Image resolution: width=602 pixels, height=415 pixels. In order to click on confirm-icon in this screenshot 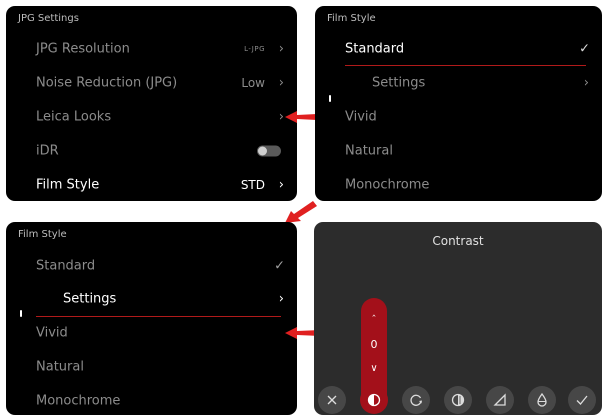, I will do `click(582, 400)`.